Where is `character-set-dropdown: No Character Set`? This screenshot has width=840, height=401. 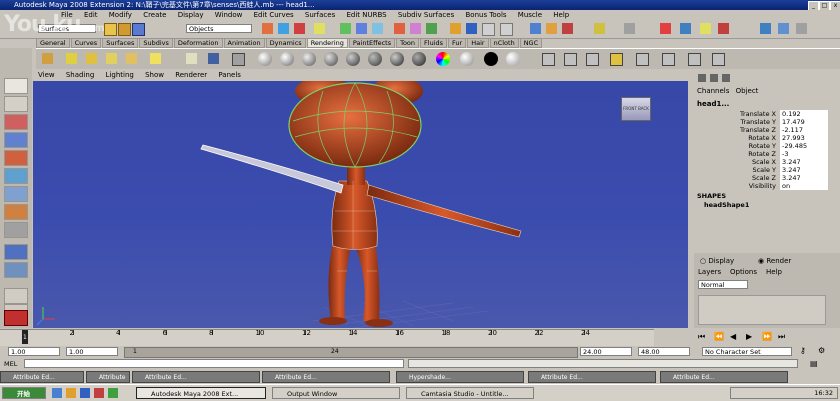
character-set-dropdown: No Character Set is located at coordinates (747, 351).